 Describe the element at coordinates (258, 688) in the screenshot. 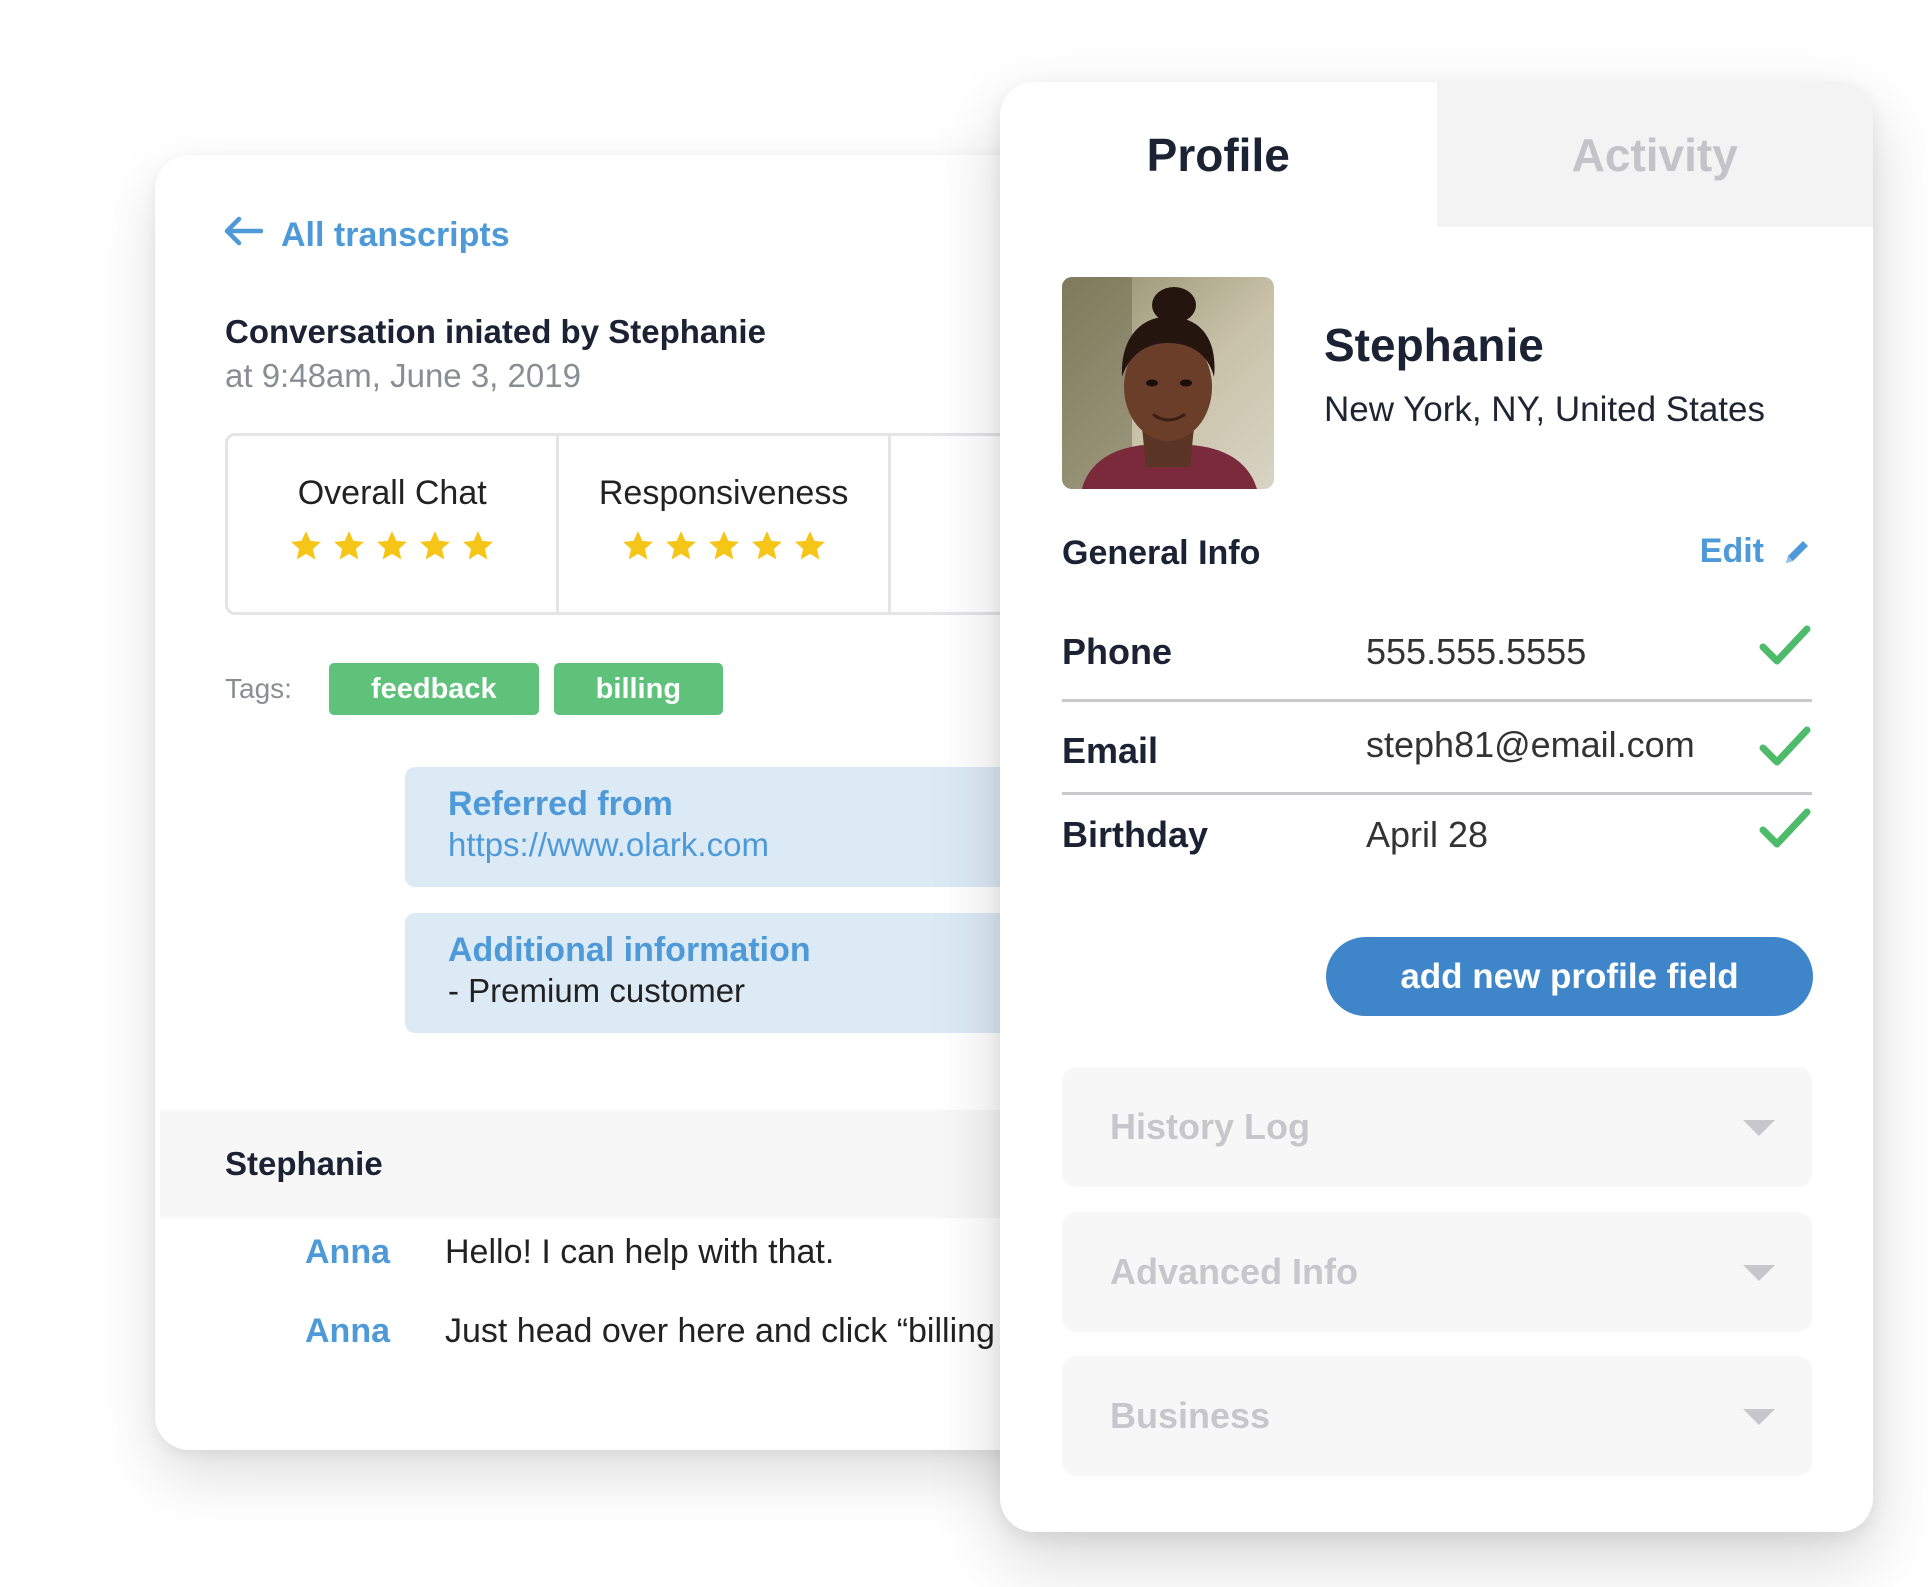

I see `tags-label: Tags:` at that location.